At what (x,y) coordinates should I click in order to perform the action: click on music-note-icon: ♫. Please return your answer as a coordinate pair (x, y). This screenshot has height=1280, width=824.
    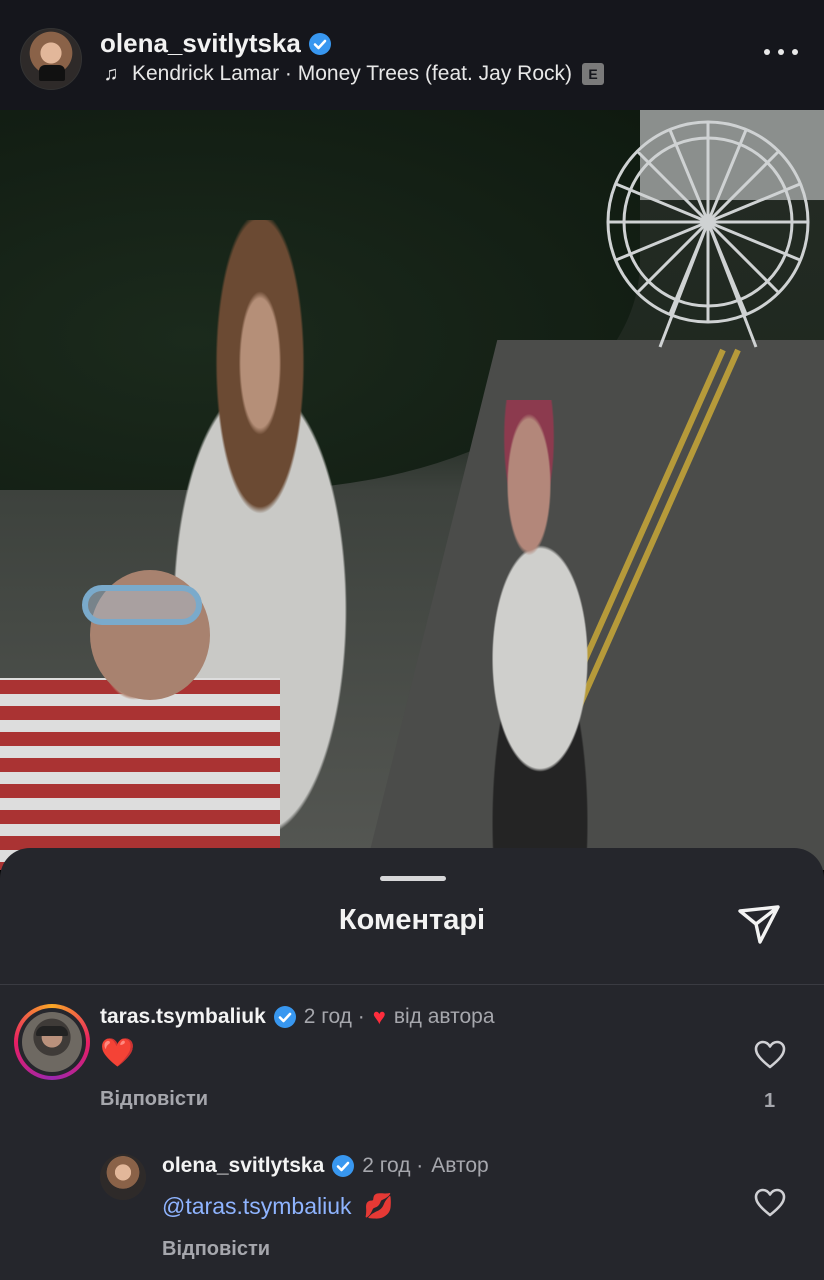
    Looking at the image, I should click on (111, 73).